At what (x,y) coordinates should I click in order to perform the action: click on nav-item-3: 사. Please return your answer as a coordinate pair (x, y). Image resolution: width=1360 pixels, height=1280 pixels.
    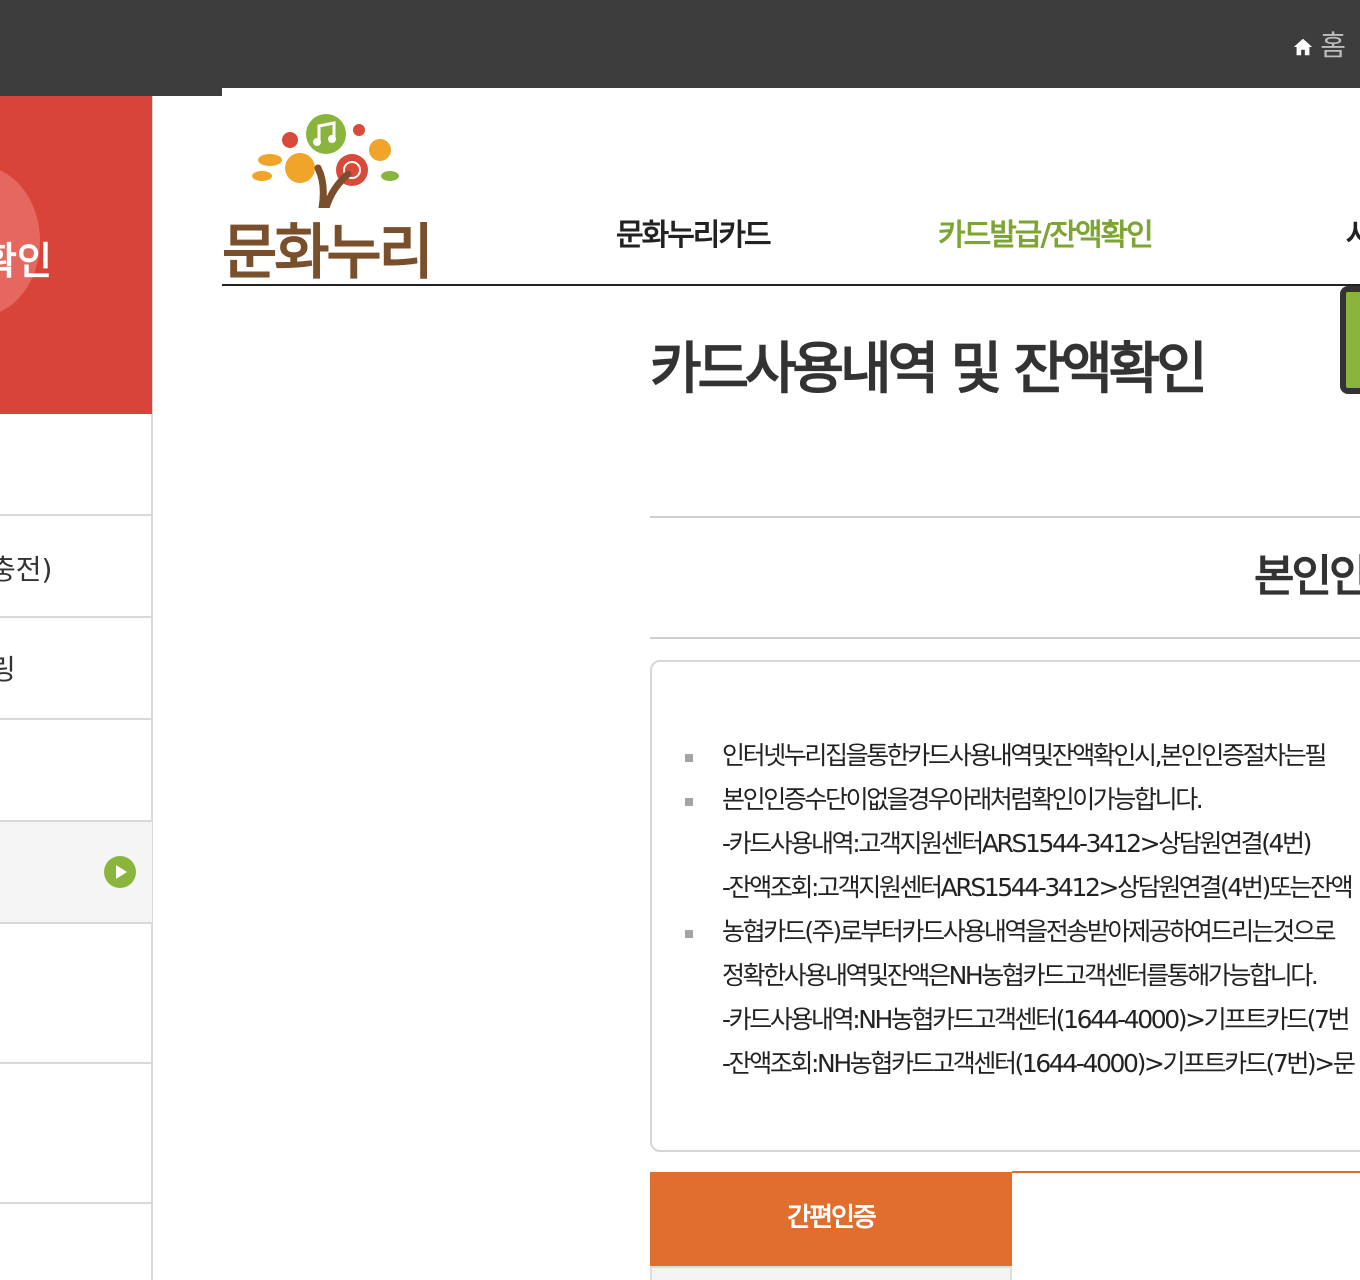
    Looking at the image, I should click on (1353, 232).